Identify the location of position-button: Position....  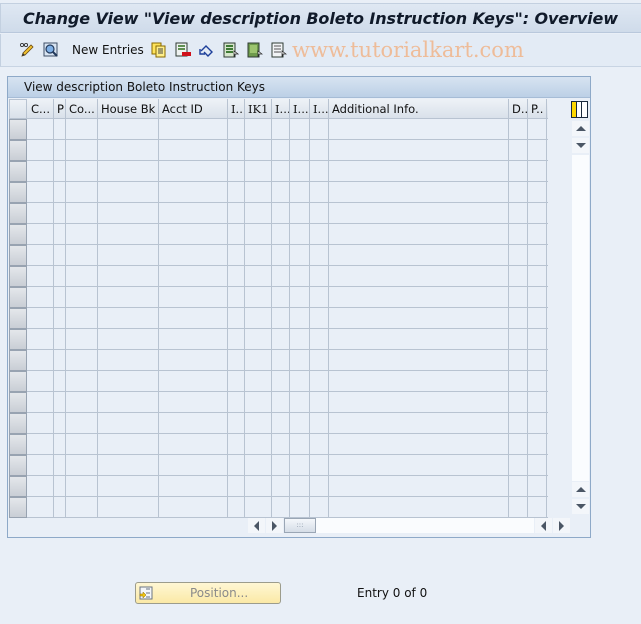
(208, 593).